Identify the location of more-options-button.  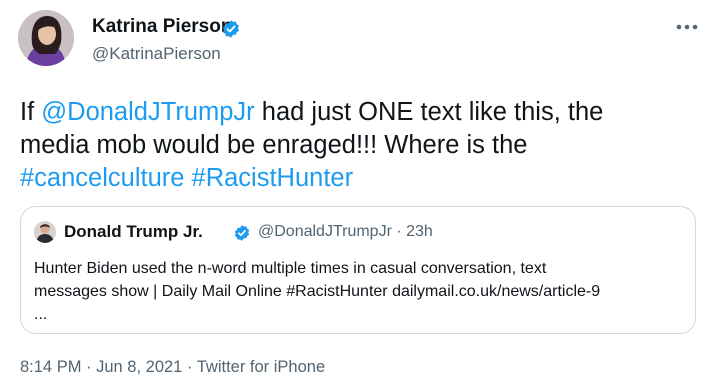
(687, 27).